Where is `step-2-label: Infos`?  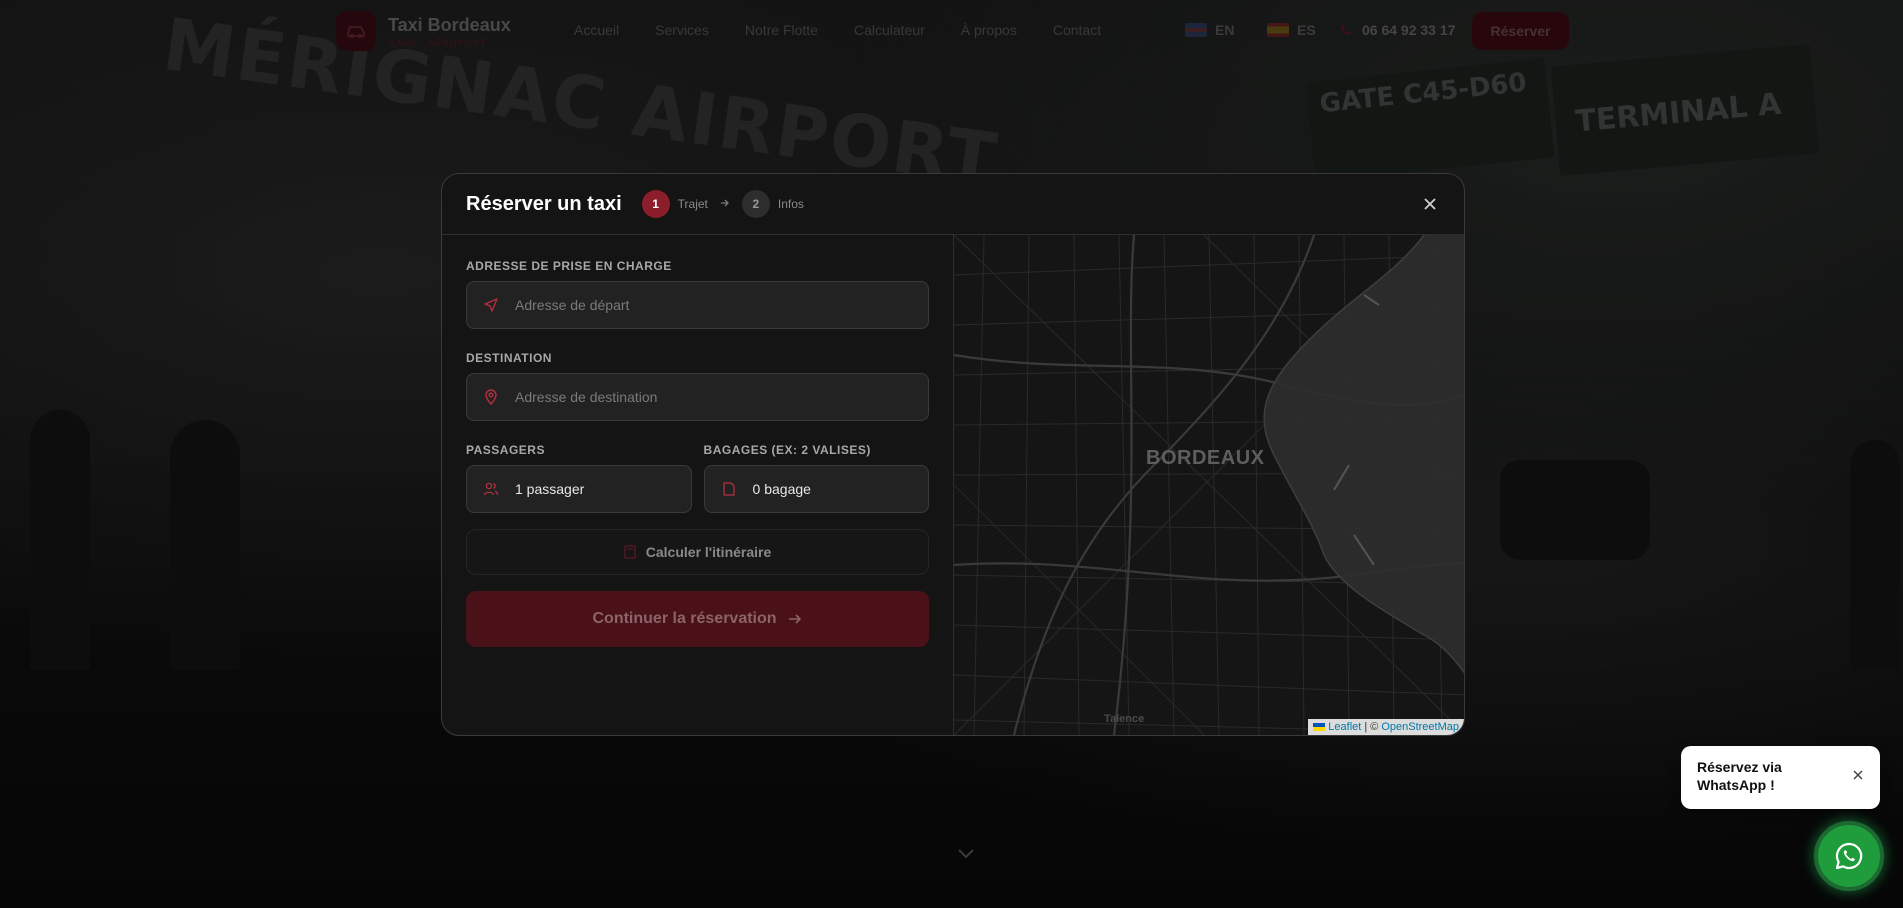
step-2-label: Infos is located at coordinates (790, 204).